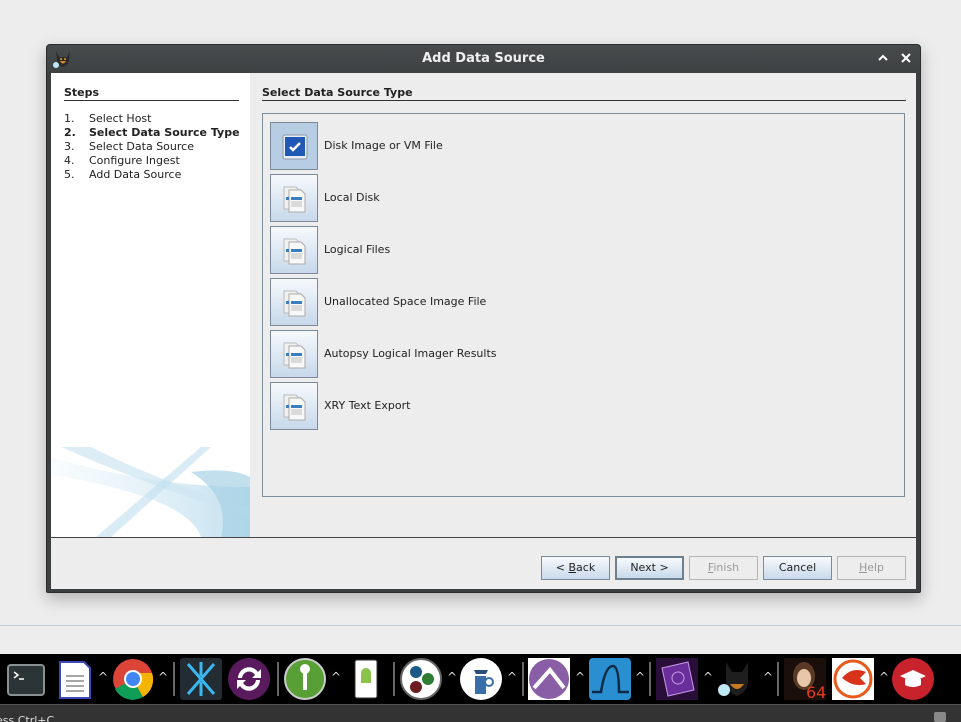 This screenshot has height=722, width=961. I want to click on type-logical-imager: Autopsy Logical Imager Results, so click(470, 354).